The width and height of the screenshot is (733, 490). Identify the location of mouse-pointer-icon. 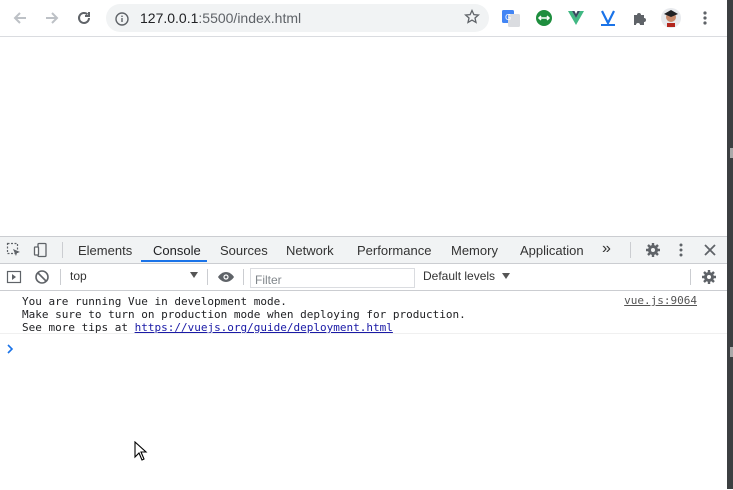
(141, 452).